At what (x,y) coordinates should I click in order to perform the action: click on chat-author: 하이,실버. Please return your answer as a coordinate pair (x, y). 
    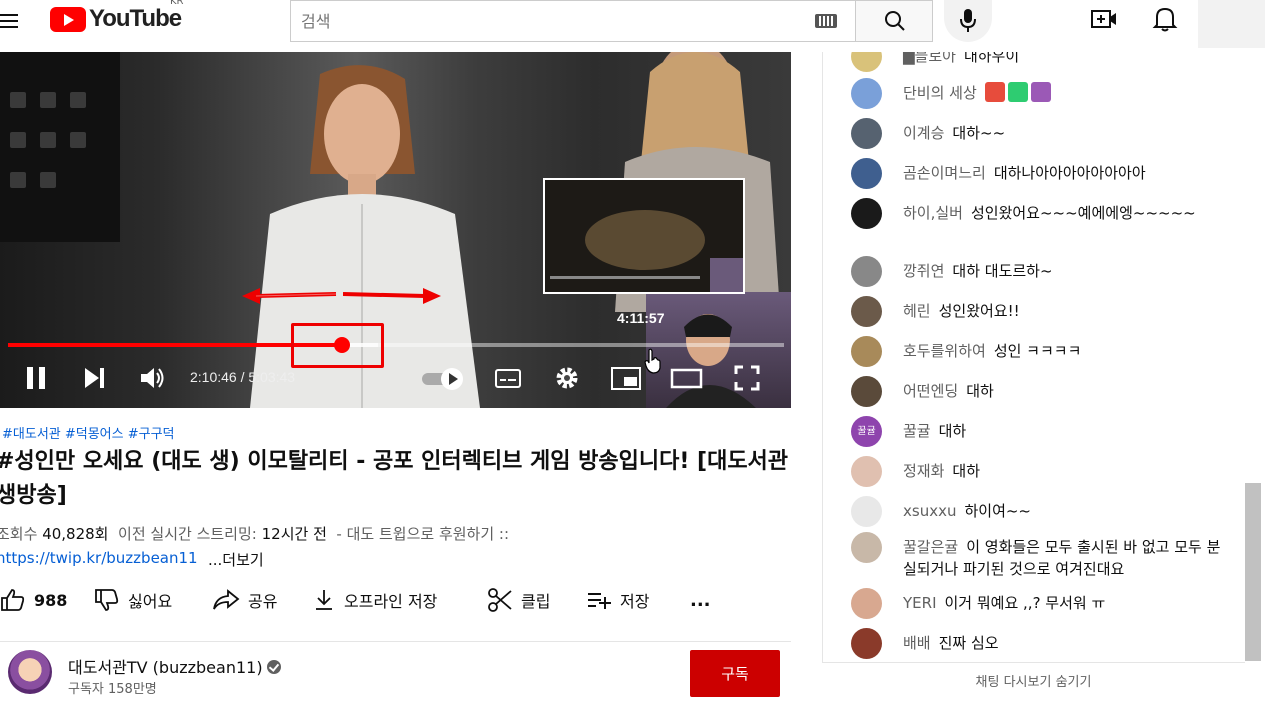
    Looking at the image, I should click on (933, 213).